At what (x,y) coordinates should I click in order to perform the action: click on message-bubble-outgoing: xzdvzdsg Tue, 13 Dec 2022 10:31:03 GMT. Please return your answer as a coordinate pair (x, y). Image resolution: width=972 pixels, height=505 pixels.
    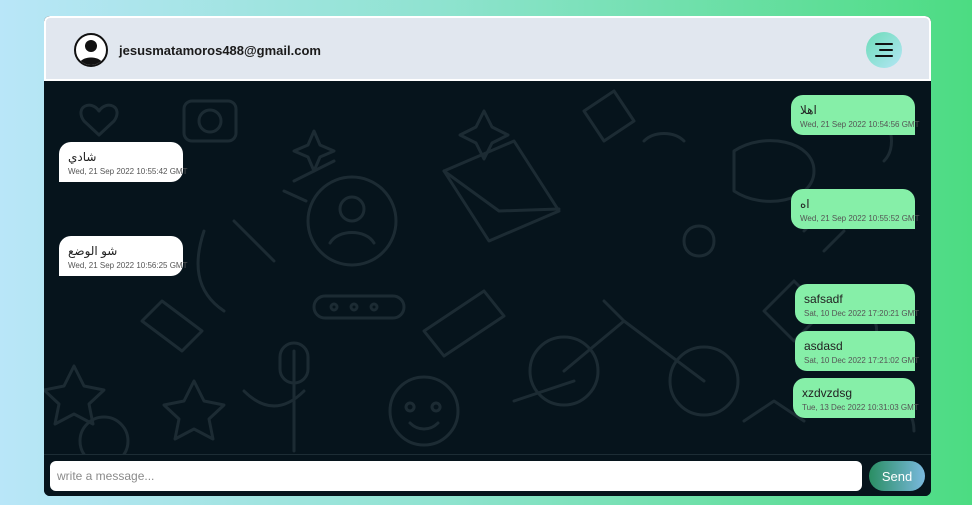
    Looking at the image, I should click on (856, 398).